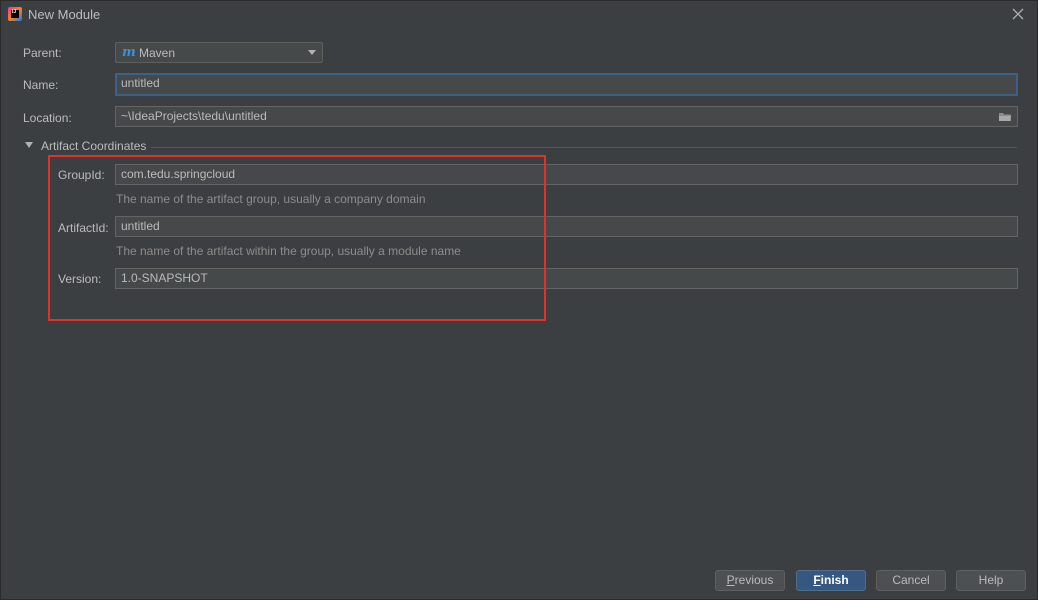 The width and height of the screenshot is (1038, 600). I want to click on artifactid-value: untitled, so click(140, 226).